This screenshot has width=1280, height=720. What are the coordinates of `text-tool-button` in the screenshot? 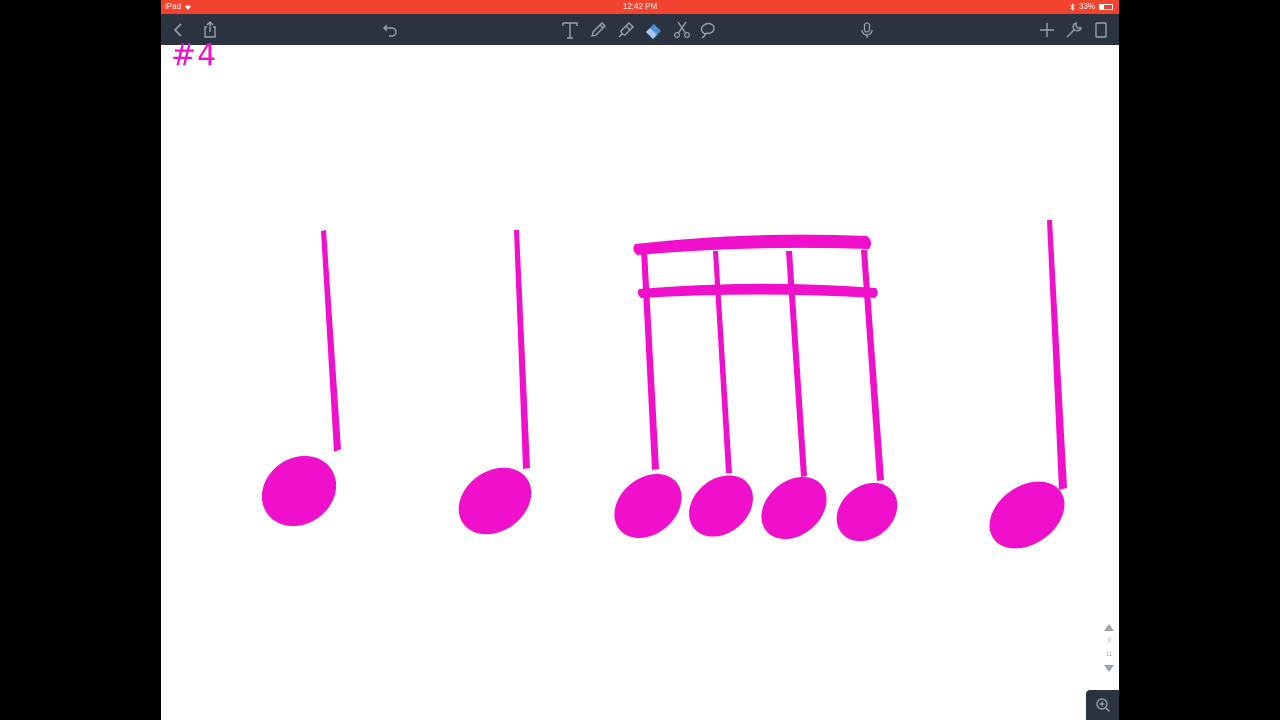 It's located at (570, 30).